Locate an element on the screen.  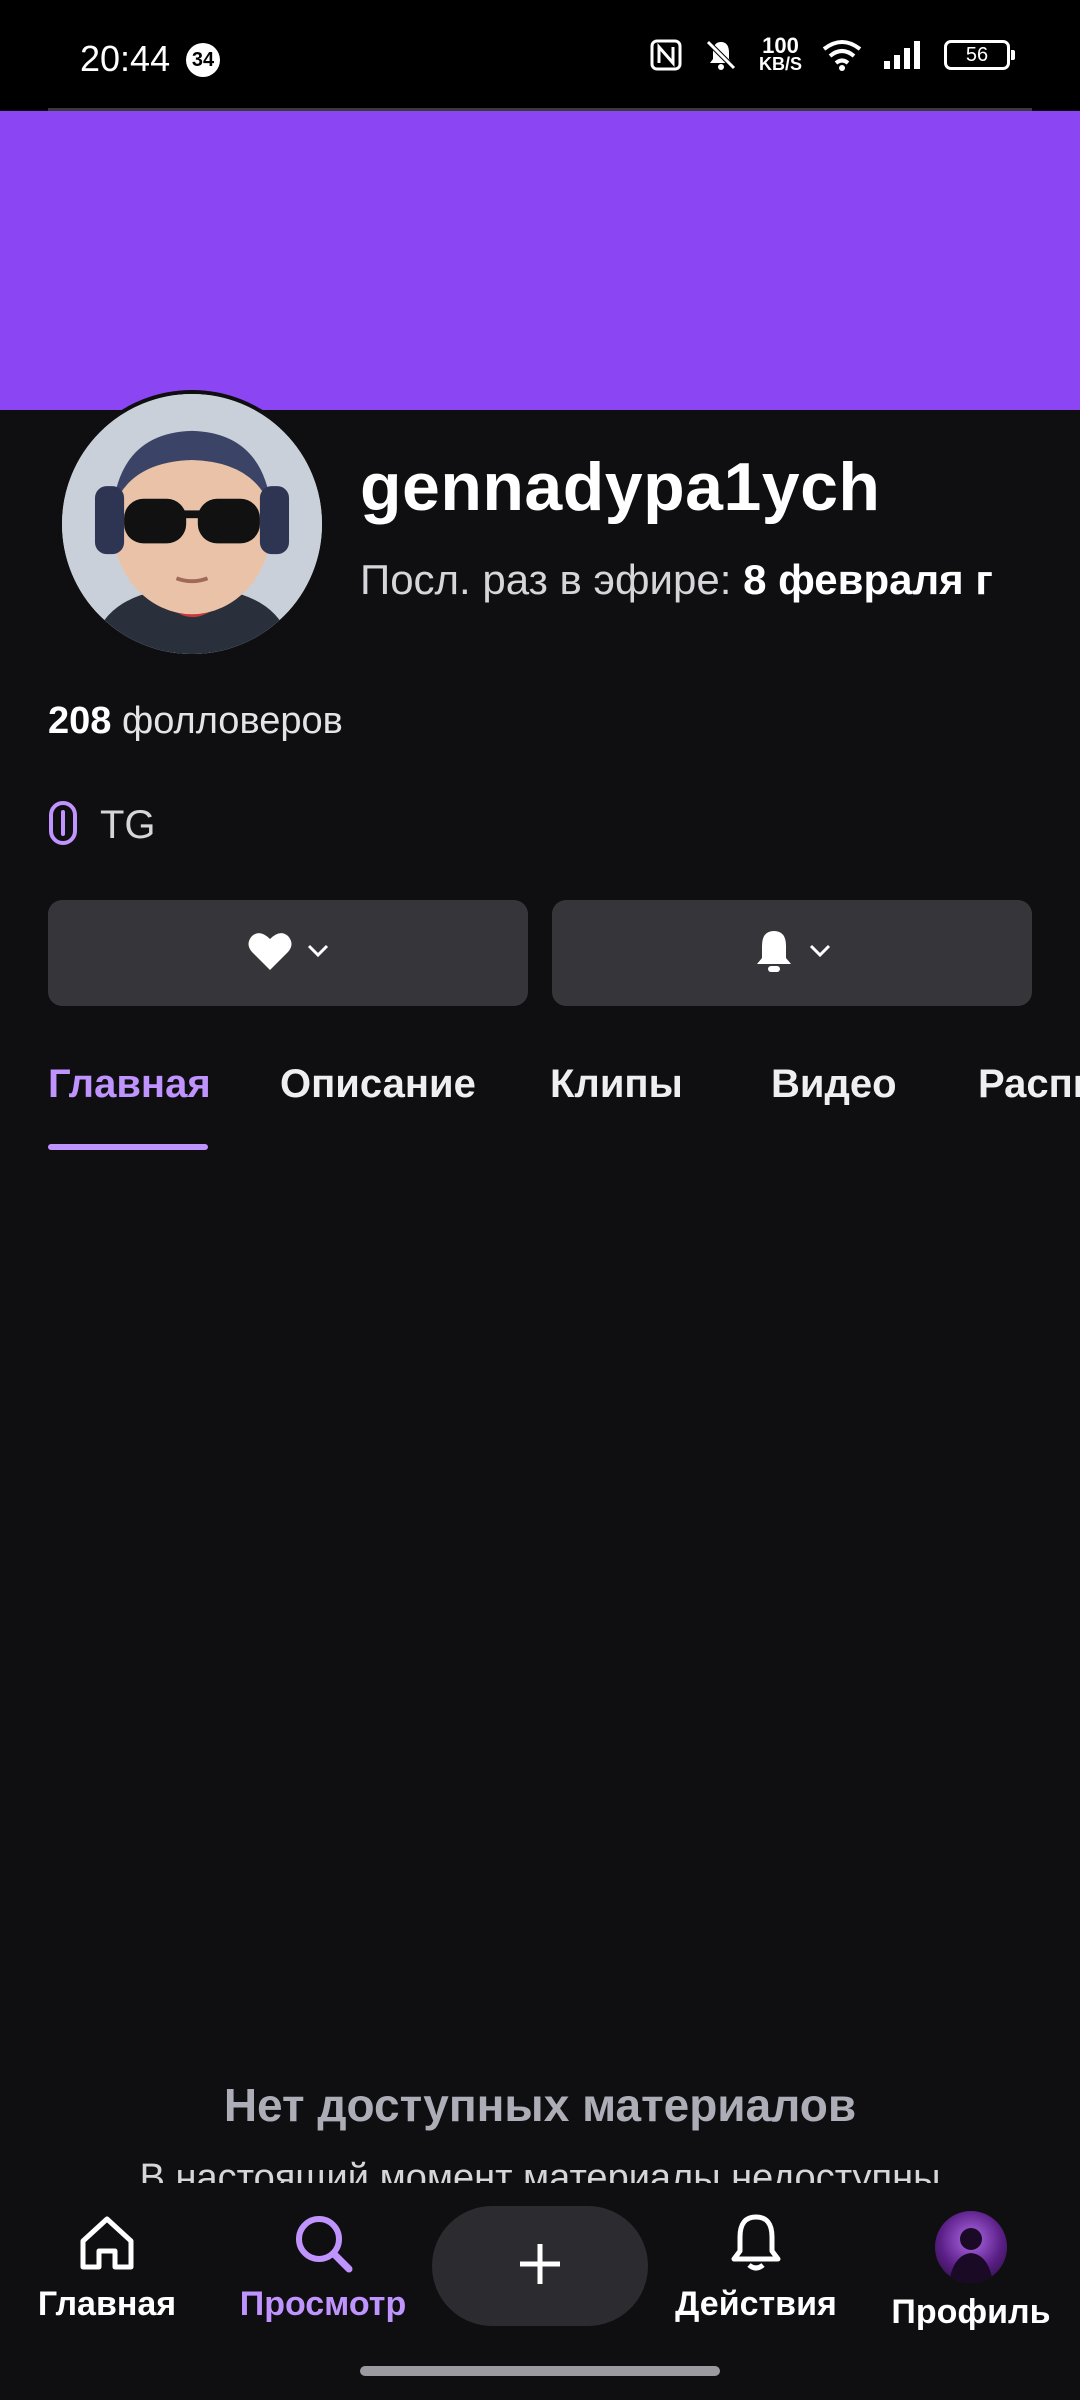
profile-avatar is located at coordinates (971, 2247).